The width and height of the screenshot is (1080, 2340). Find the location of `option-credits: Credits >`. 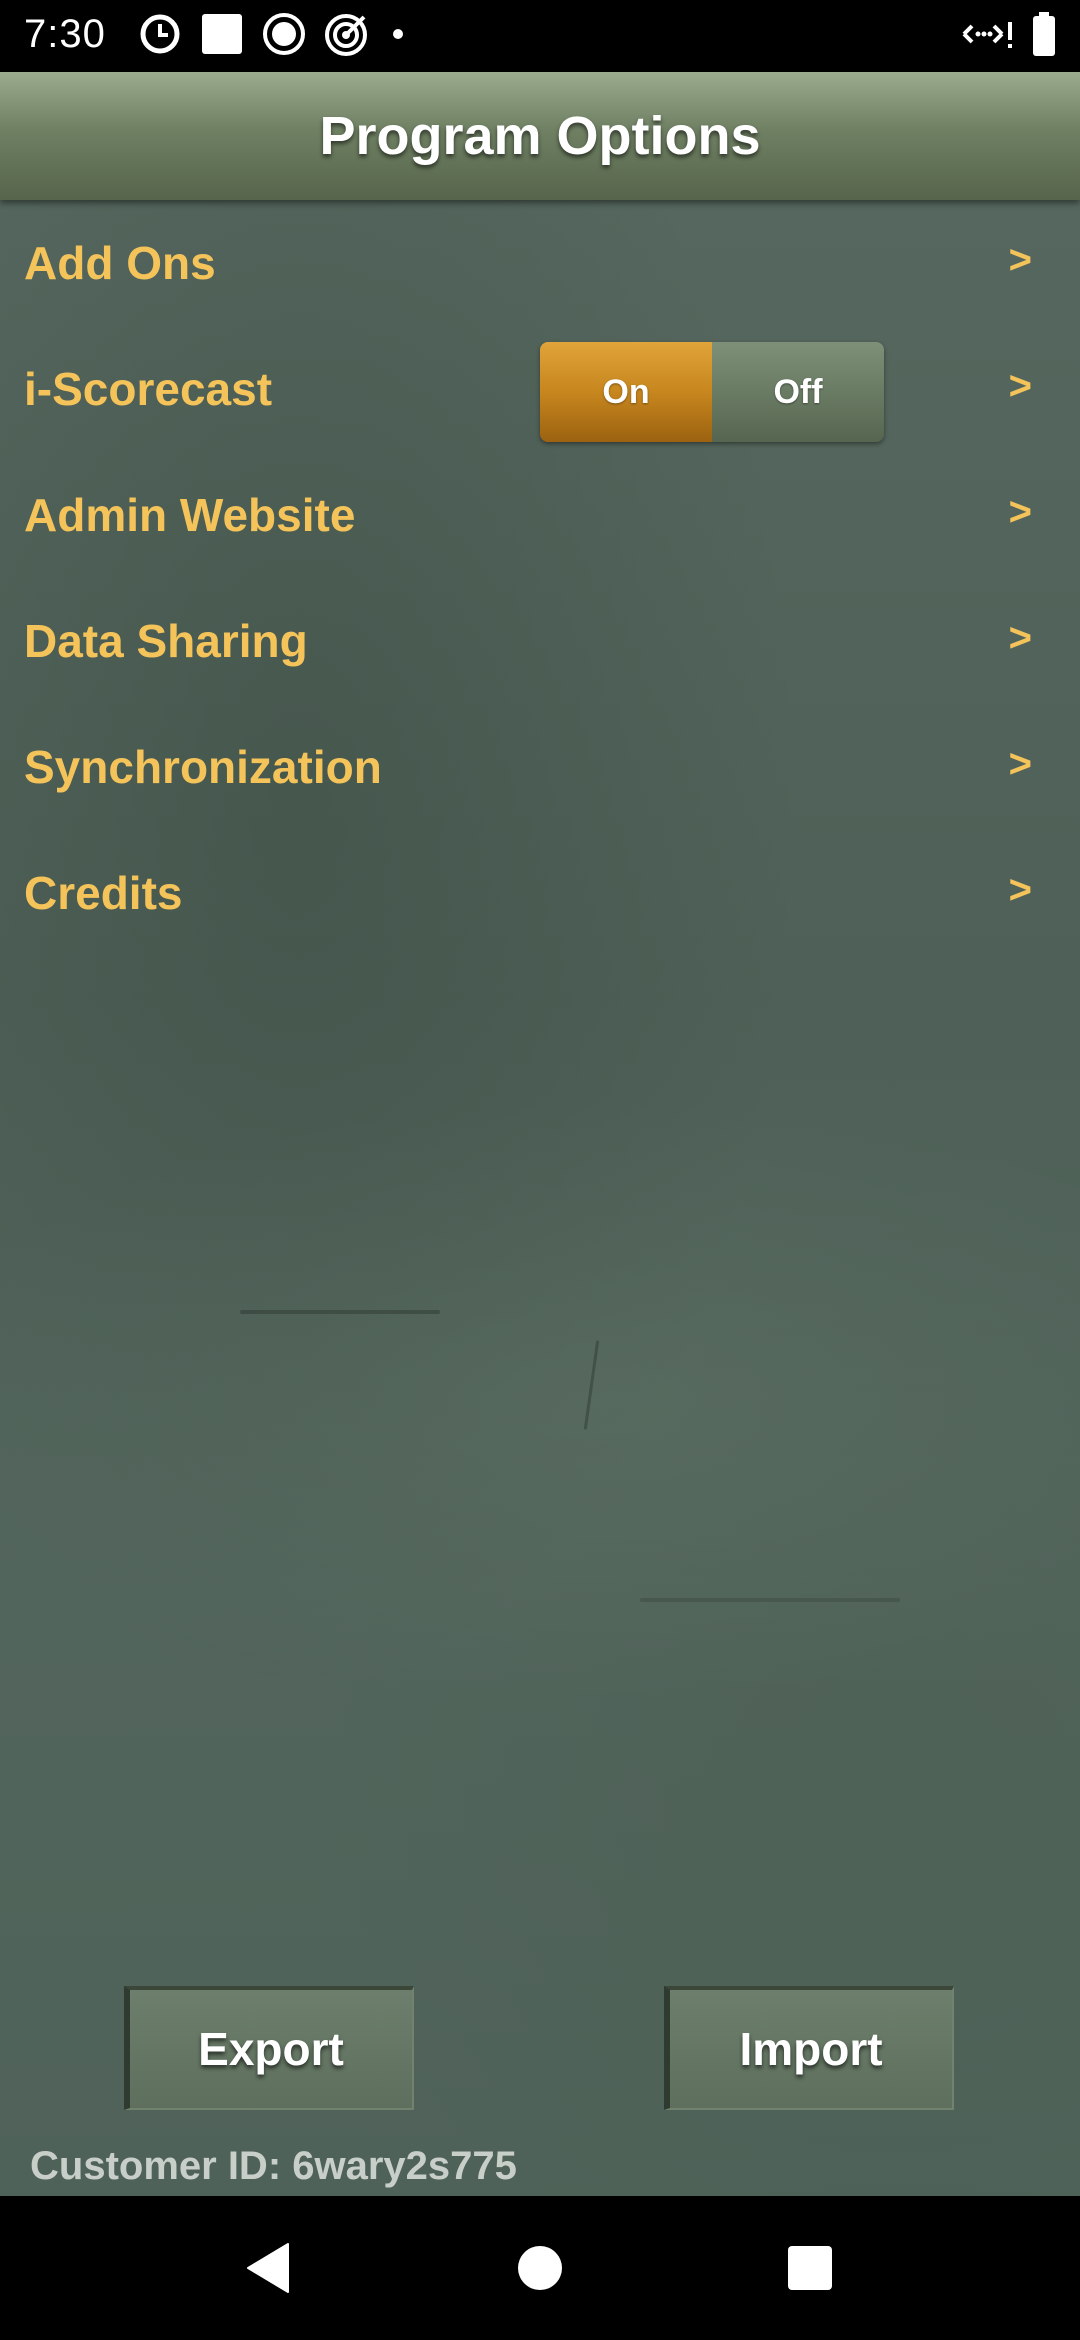

option-credits: Credits > is located at coordinates (540, 893).